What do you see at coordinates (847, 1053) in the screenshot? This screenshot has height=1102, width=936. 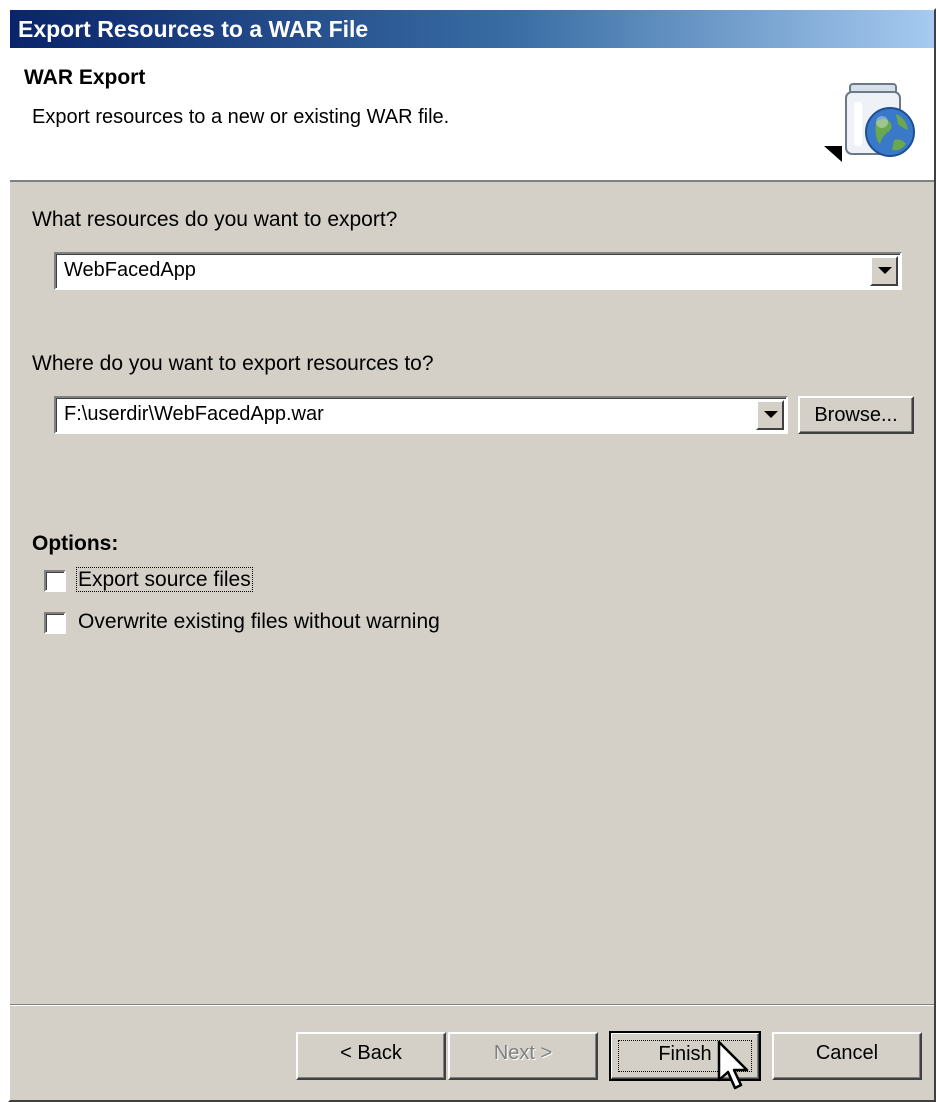 I see `cancel-button-label: Cancel` at bounding box center [847, 1053].